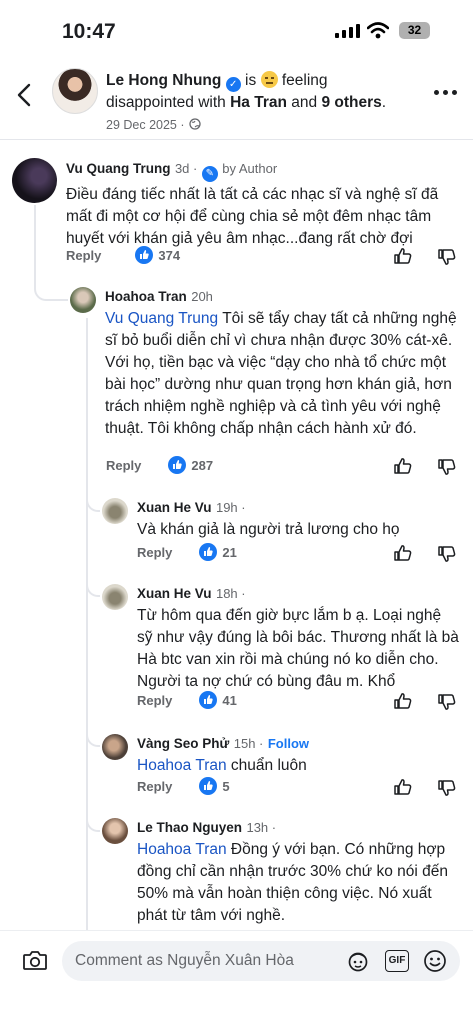  I want to click on author-badge-label: by Author, so click(250, 168).